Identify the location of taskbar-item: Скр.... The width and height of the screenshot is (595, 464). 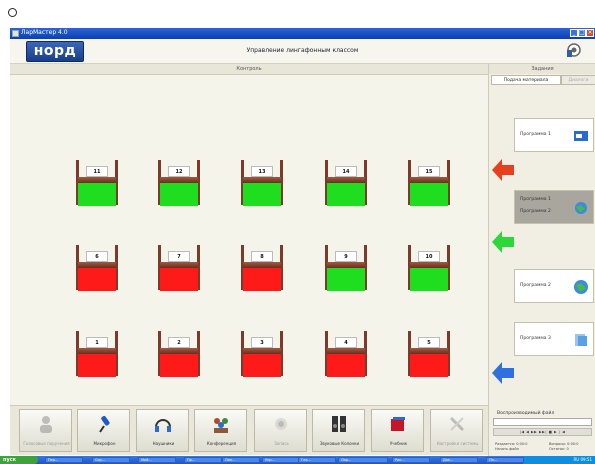
(111, 460).